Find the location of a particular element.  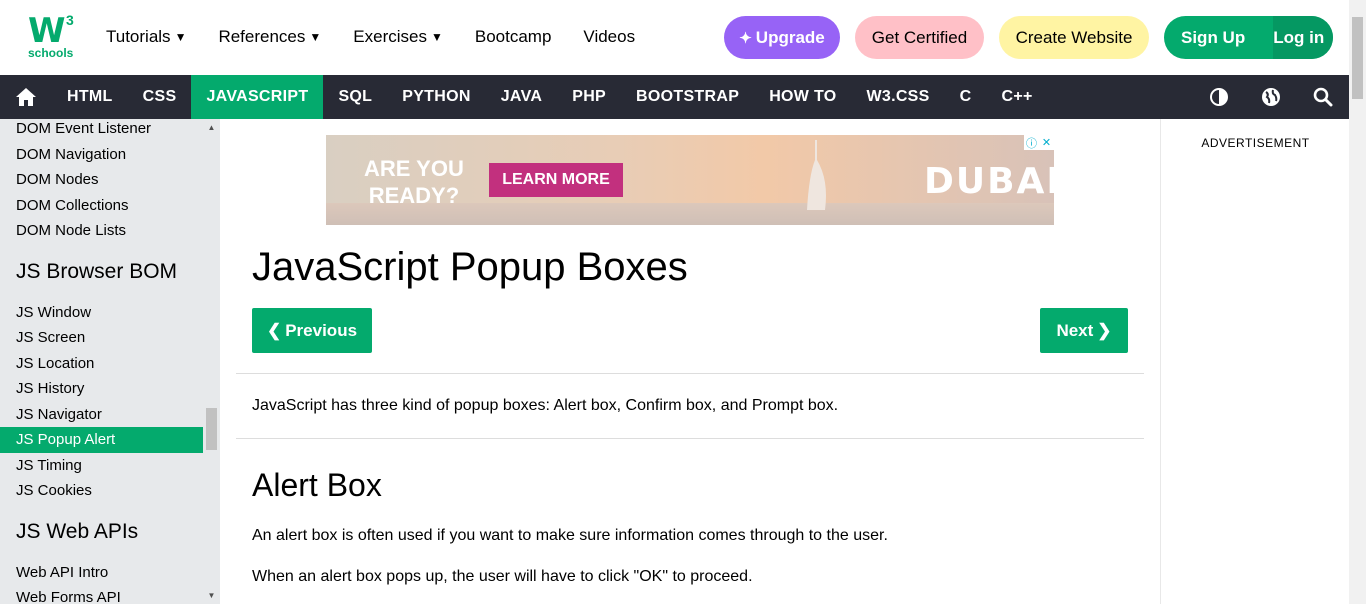

scroll-up-icon: ▲ is located at coordinates (211, 127).